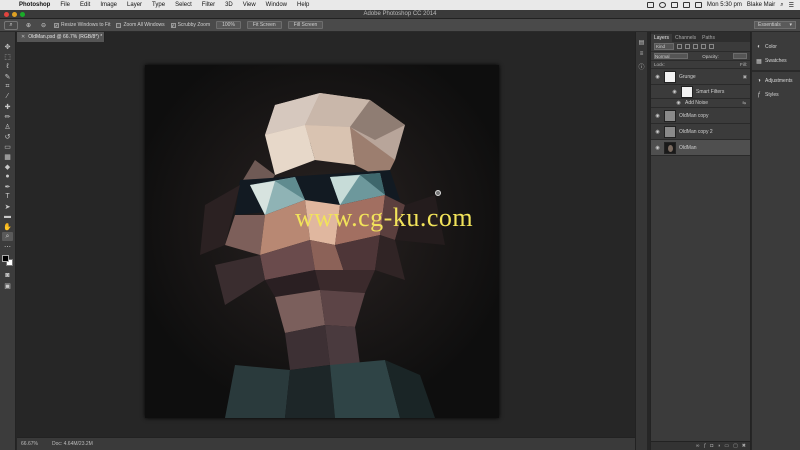 The image size is (800, 450). What do you see at coordinates (696, 132) in the screenshot?
I see `layer-name: OldMan copy 2` at bounding box center [696, 132].